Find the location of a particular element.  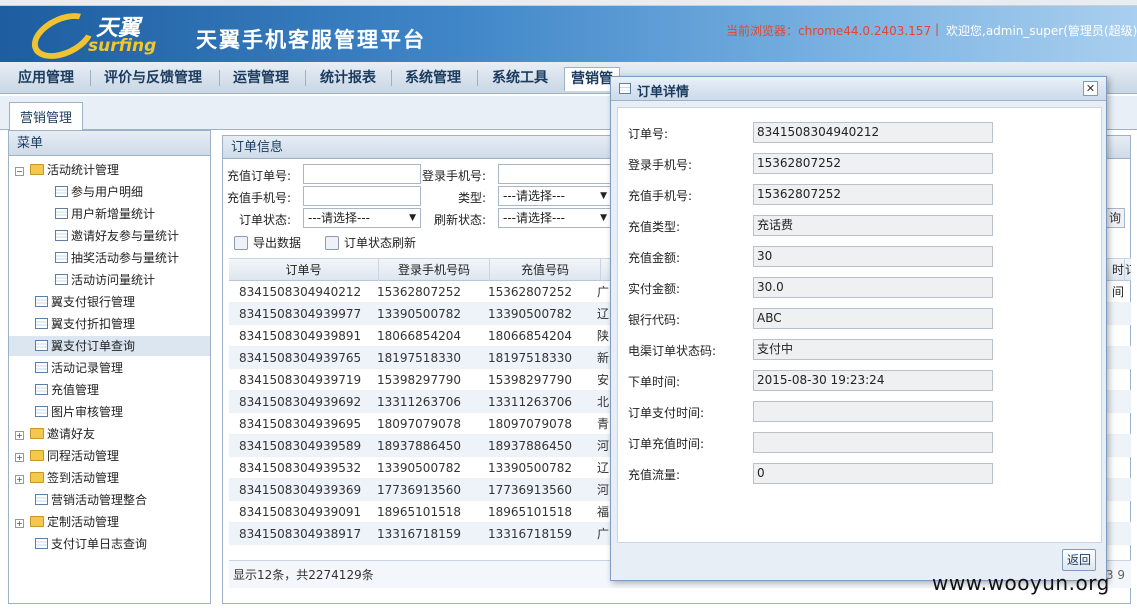

recharge-phone-input is located at coordinates (362, 196).